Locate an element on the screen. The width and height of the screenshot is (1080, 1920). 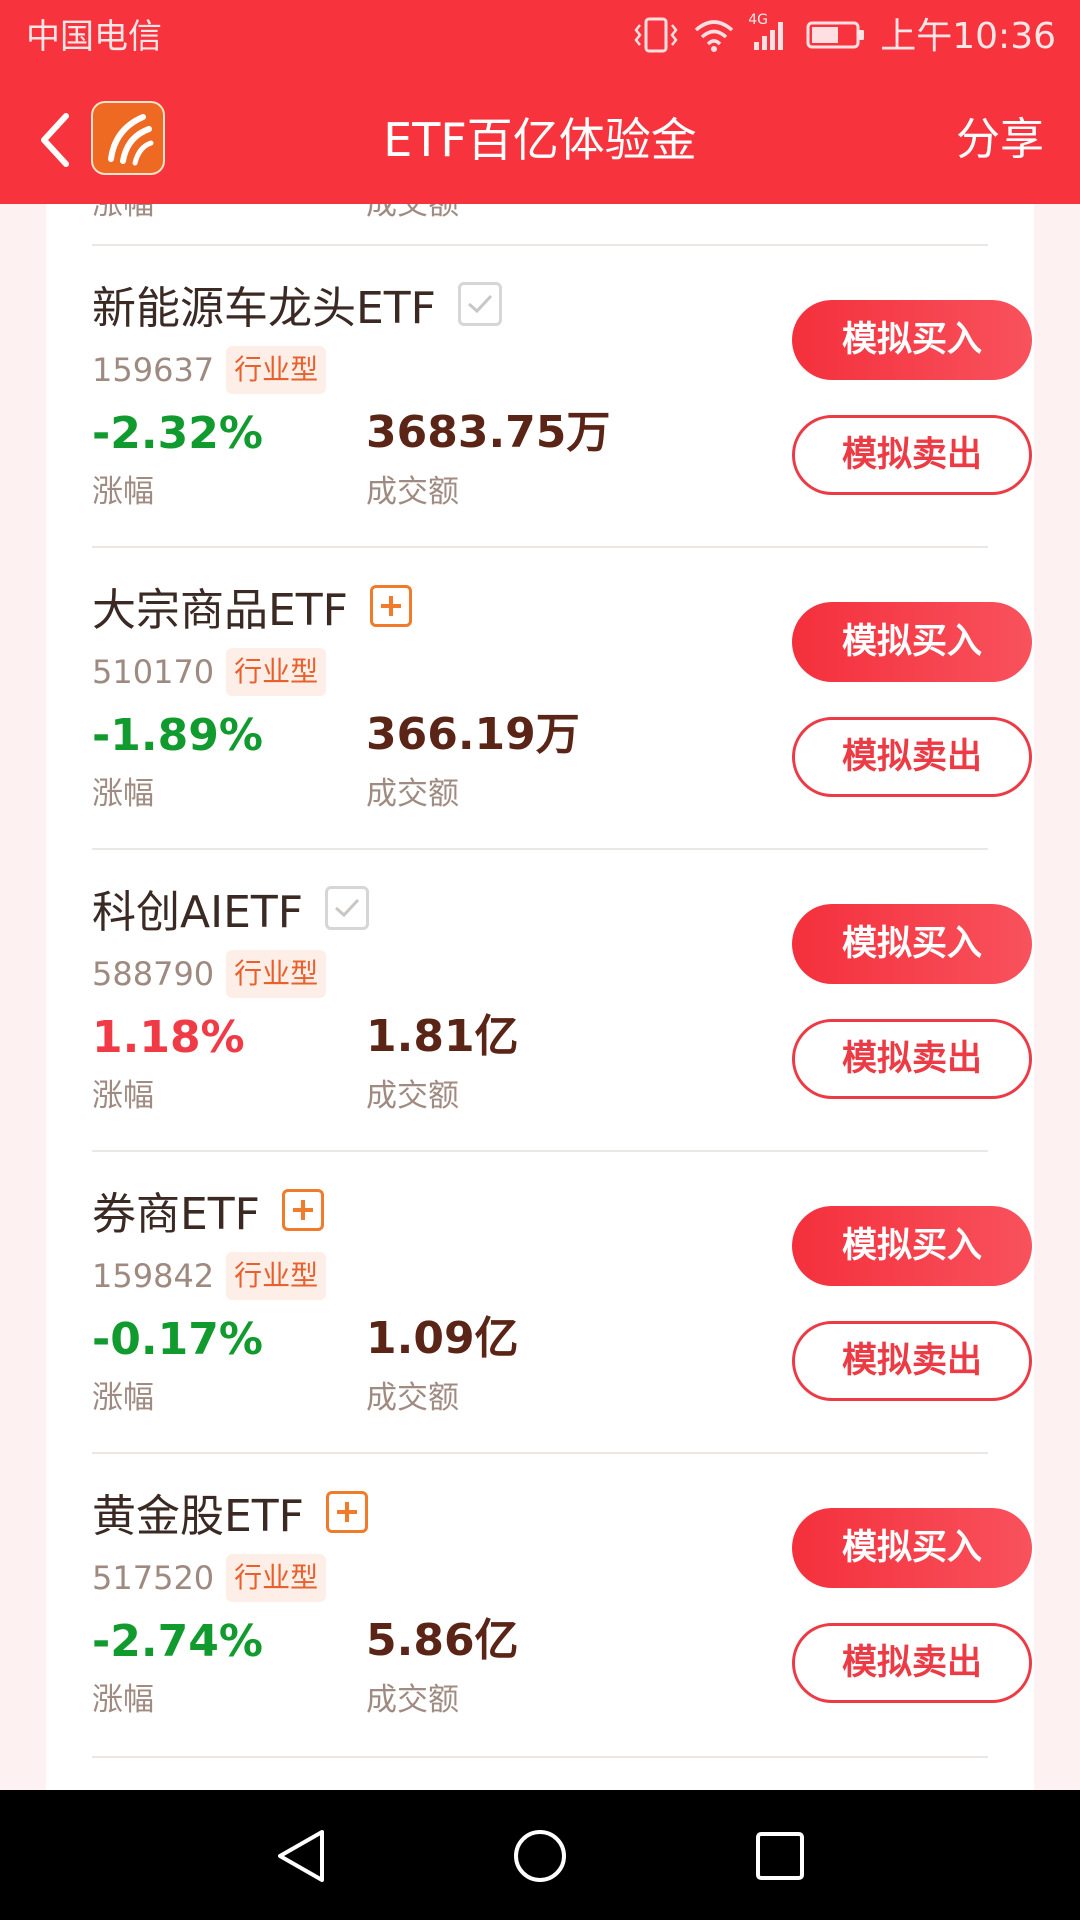
previous-amount-label: 成交额 is located at coordinates (412, 213).